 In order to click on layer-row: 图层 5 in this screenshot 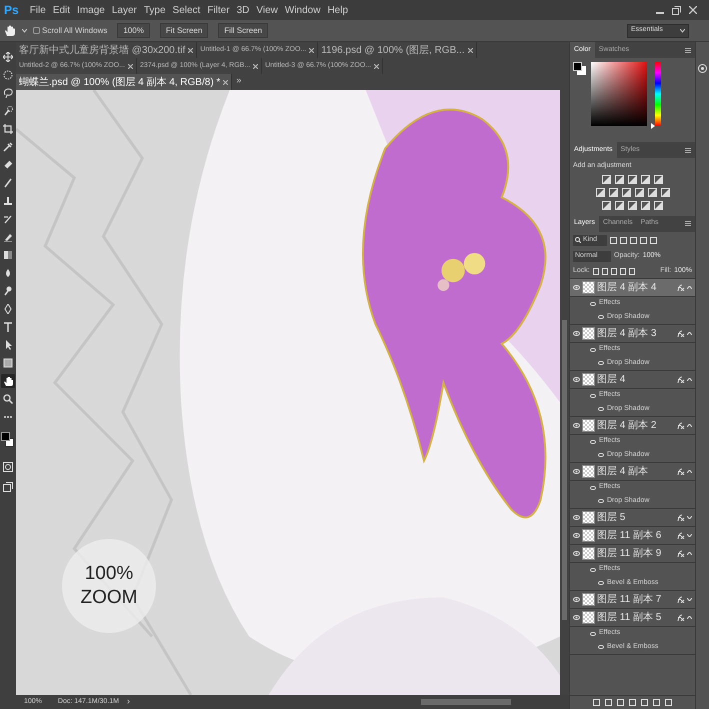, I will do `click(632, 517)`.